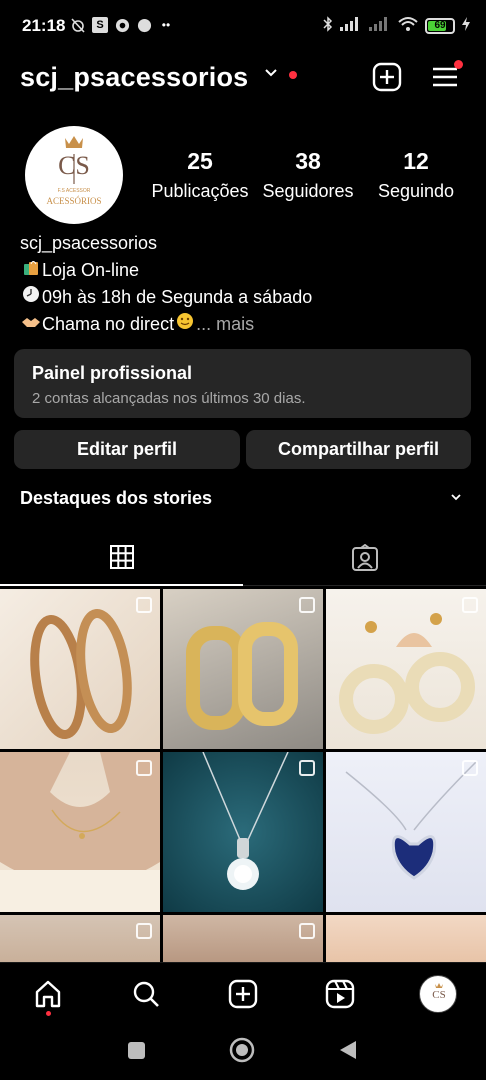 The image size is (486, 1080). What do you see at coordinates (116, 498) in the screenshot?
I see `story-highlights-title: Destaques dos stories` at bounding box center [116, 498].